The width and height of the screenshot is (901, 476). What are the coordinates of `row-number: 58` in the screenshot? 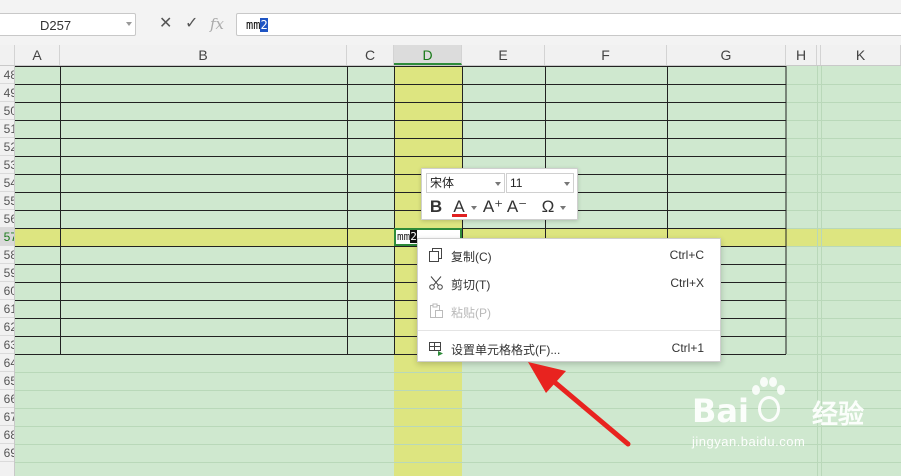 It's located at (8, 255).